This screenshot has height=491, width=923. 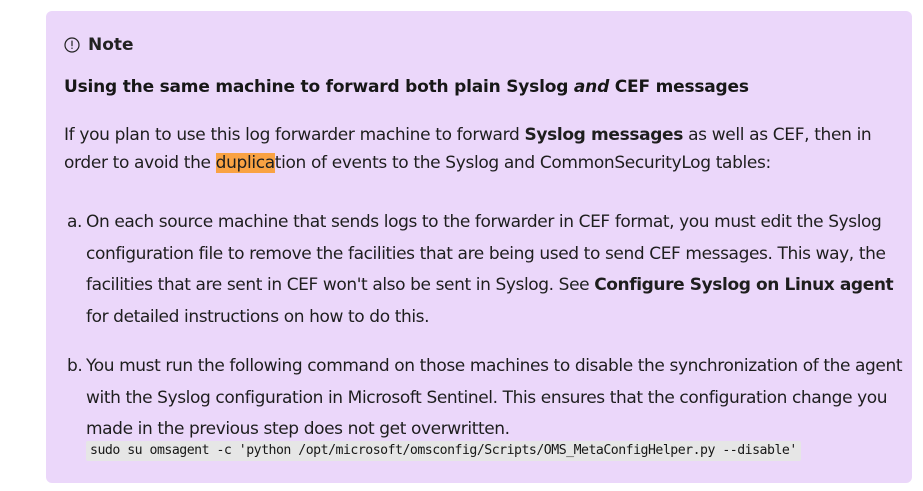 I want to click on configure-syslog-link: Configure Syslog on Linux agent, so click(x=743, y=285).